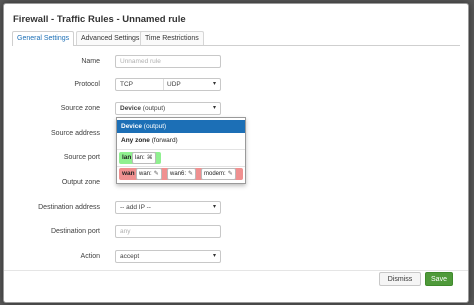 The width and height of the screenshot is (474, 305). What do you see at coordinates (130, 256) in the screenshot?
I see `action-value: accept` at bounding box center [130, 256].